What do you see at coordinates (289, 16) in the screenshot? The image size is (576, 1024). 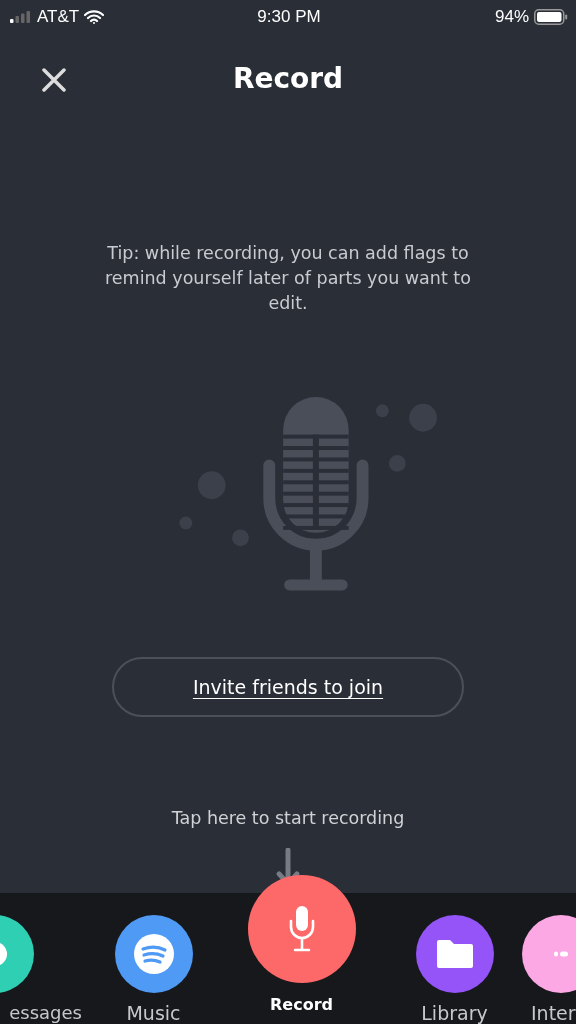 I see `clock-time: 9:30 PM` at bounding box center [289, 16].